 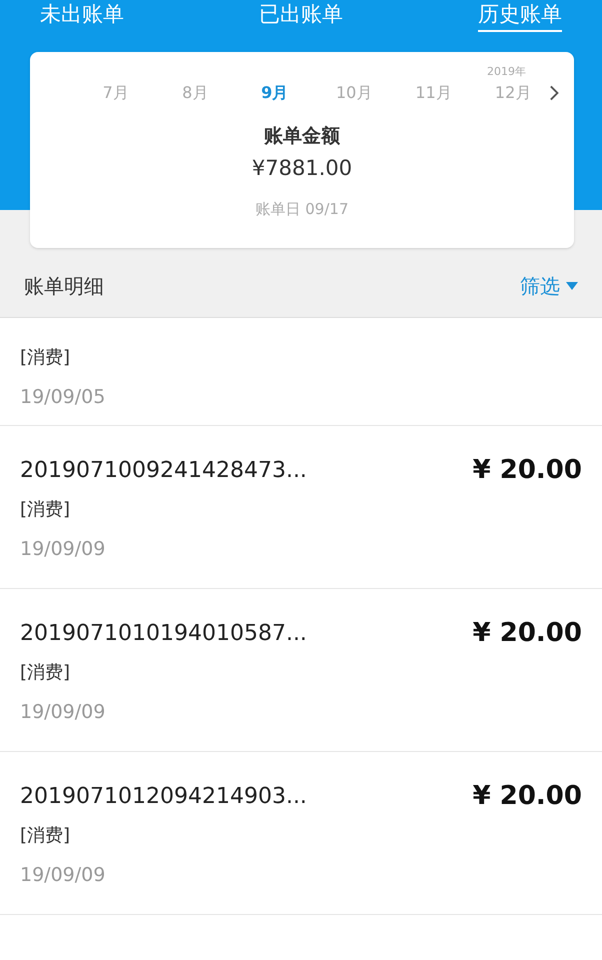 What do you see at coordinates (572, 286) in the screenshot?
I see `dropdown-triangle-icon` at bounding box center [572, 286].